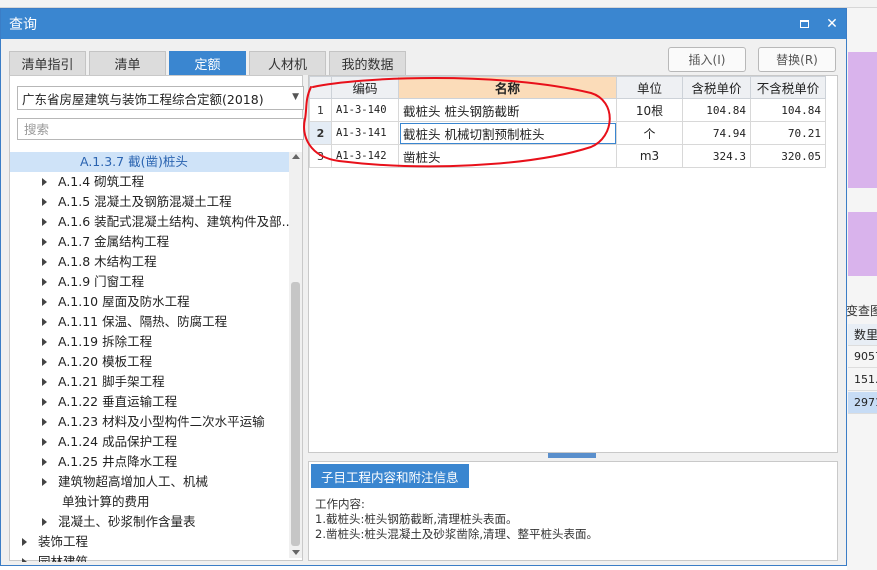  What do you see at coordinates (862, 403) in the screenshot?
I see `background-cell: 2971` at bounding box center [862, 403].